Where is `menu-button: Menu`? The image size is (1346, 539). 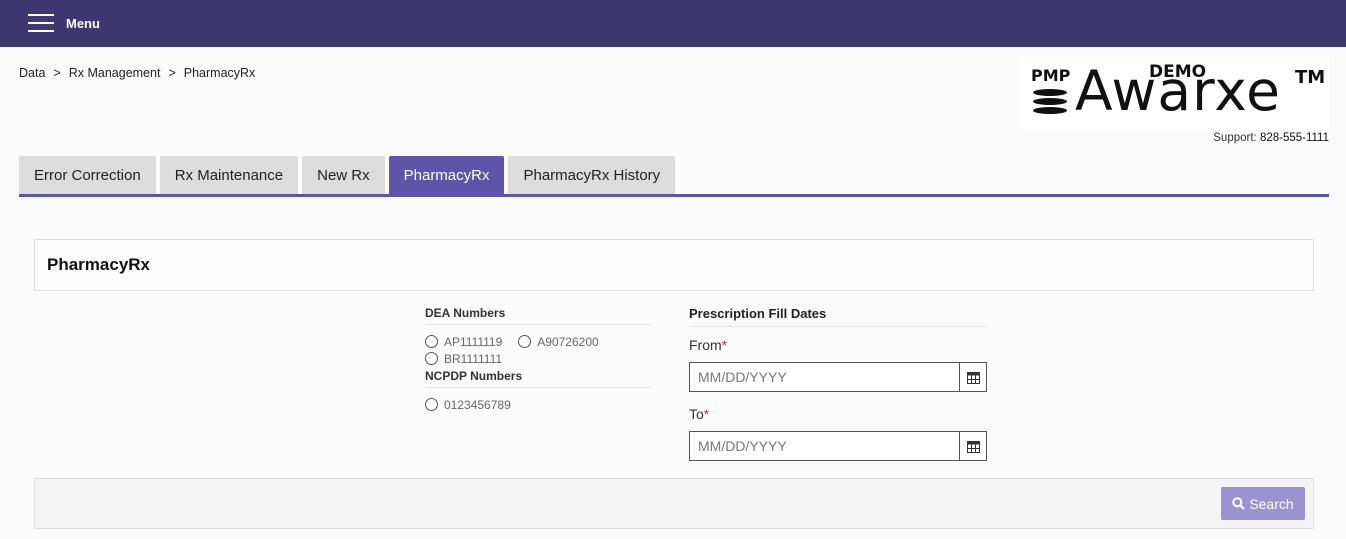 menu-button: Menu is located at coordinates (64, 23).